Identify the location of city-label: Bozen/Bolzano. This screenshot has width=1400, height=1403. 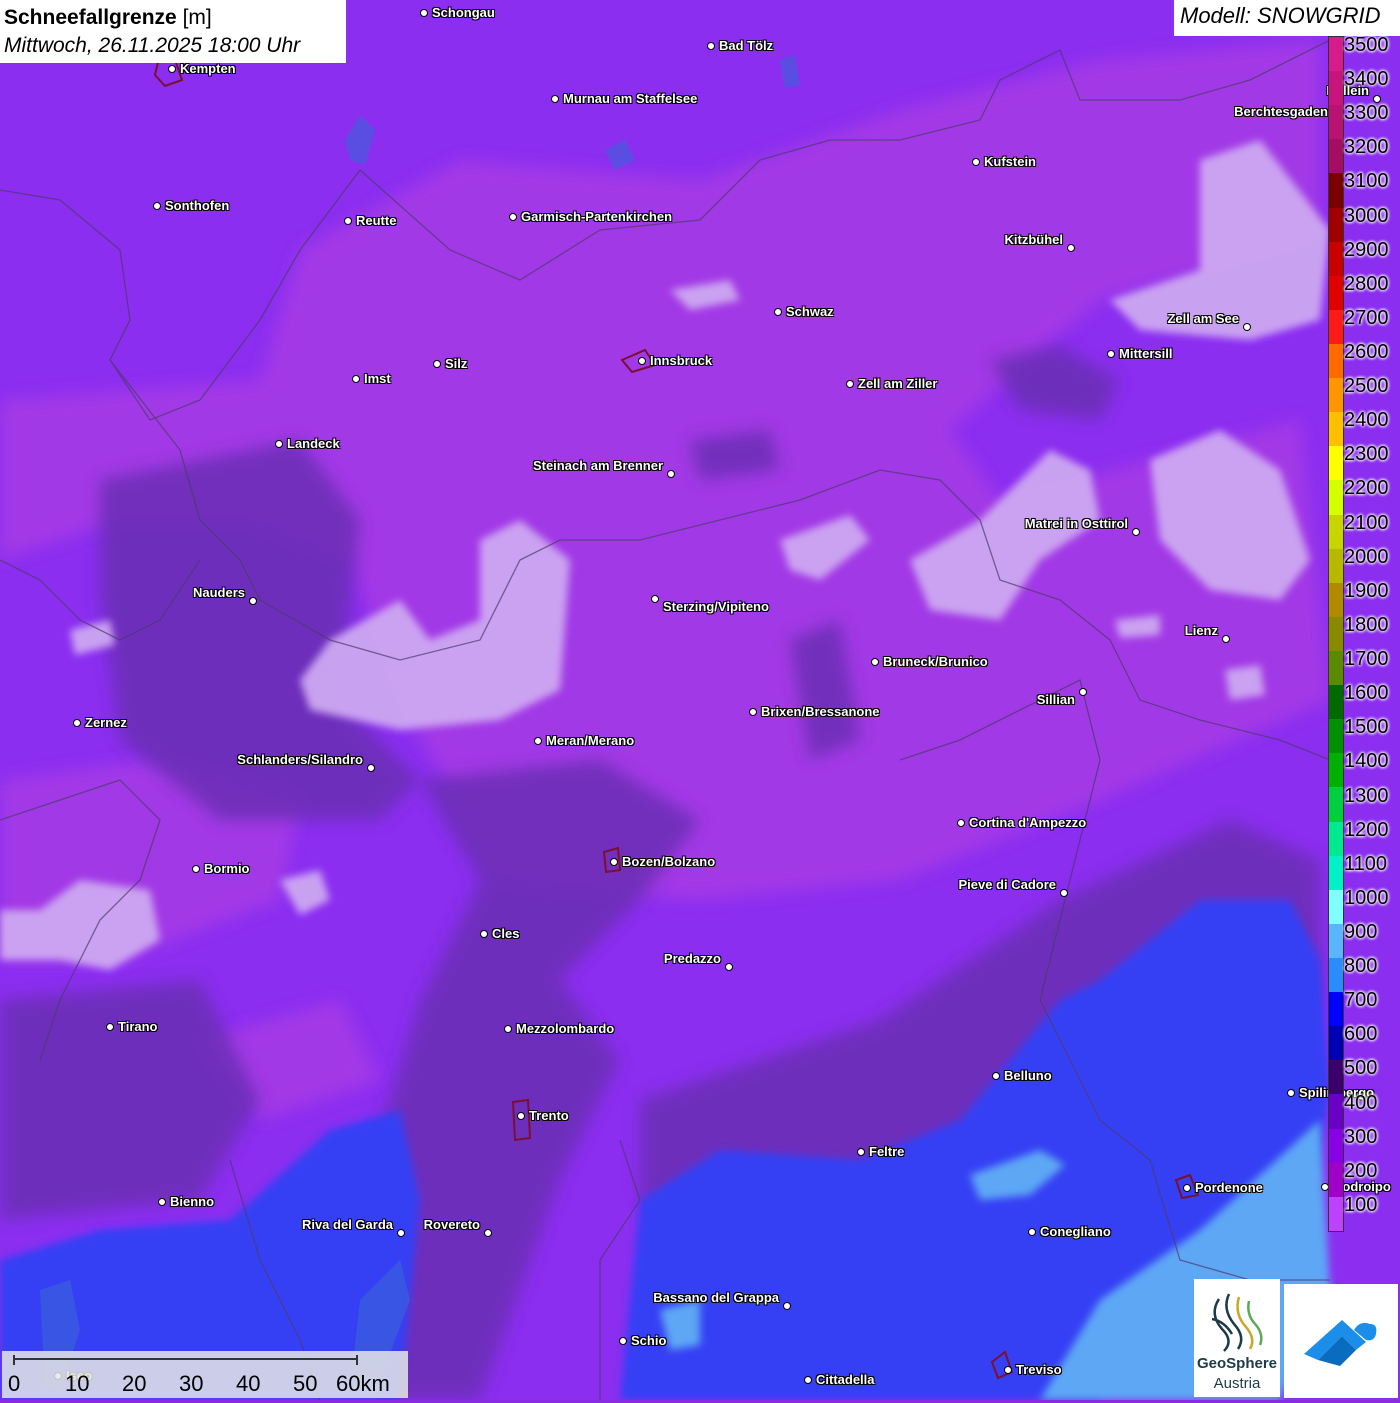
(669, 861).